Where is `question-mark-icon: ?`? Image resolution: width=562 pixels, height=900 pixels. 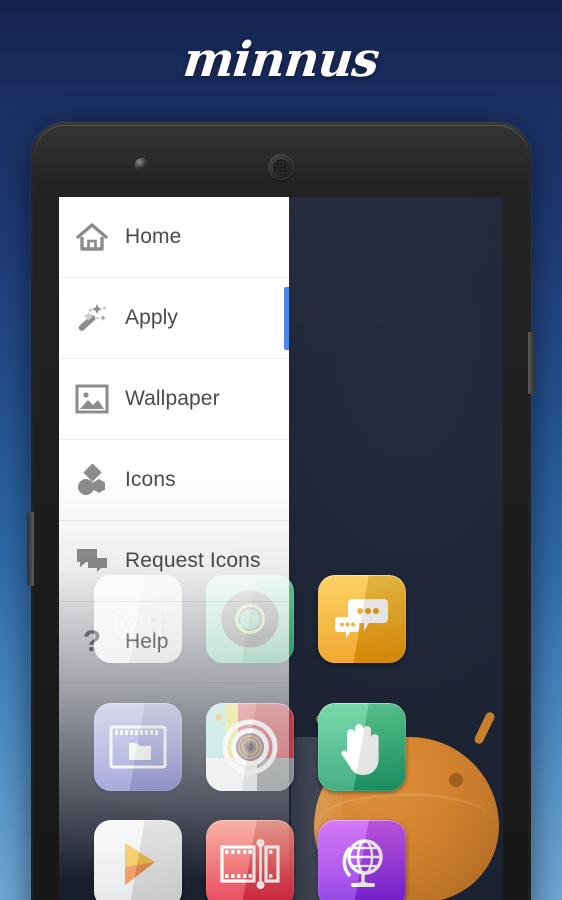 question-mark-icon: ? is located at coordinates (92, 642).